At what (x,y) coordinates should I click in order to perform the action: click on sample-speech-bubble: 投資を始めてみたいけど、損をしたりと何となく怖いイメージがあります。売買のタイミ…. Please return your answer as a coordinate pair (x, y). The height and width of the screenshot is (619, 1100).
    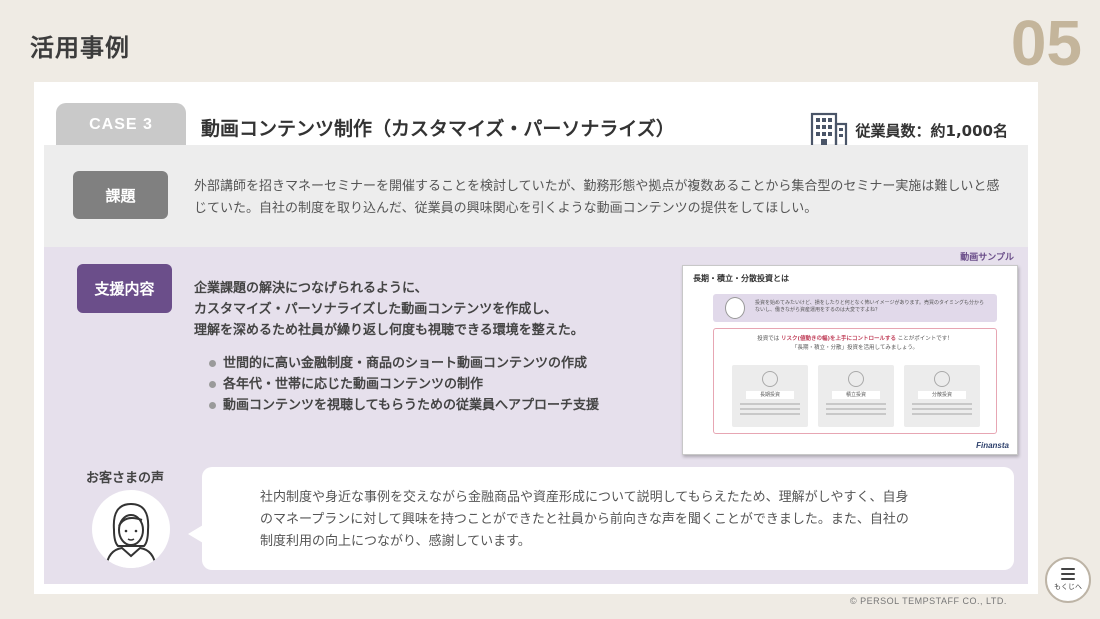
    Looking at the image, I should click on (855, 308).